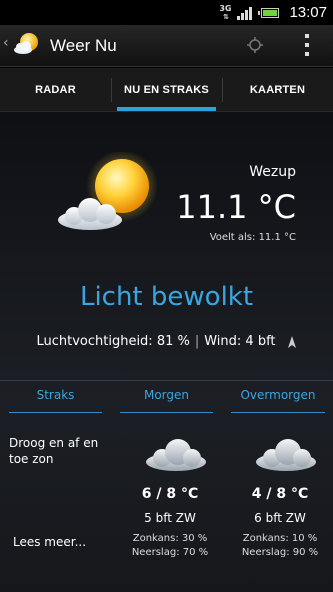  I want to click on forecast-rain-morgen: Neerslag: 70 %, so click(170, 552).